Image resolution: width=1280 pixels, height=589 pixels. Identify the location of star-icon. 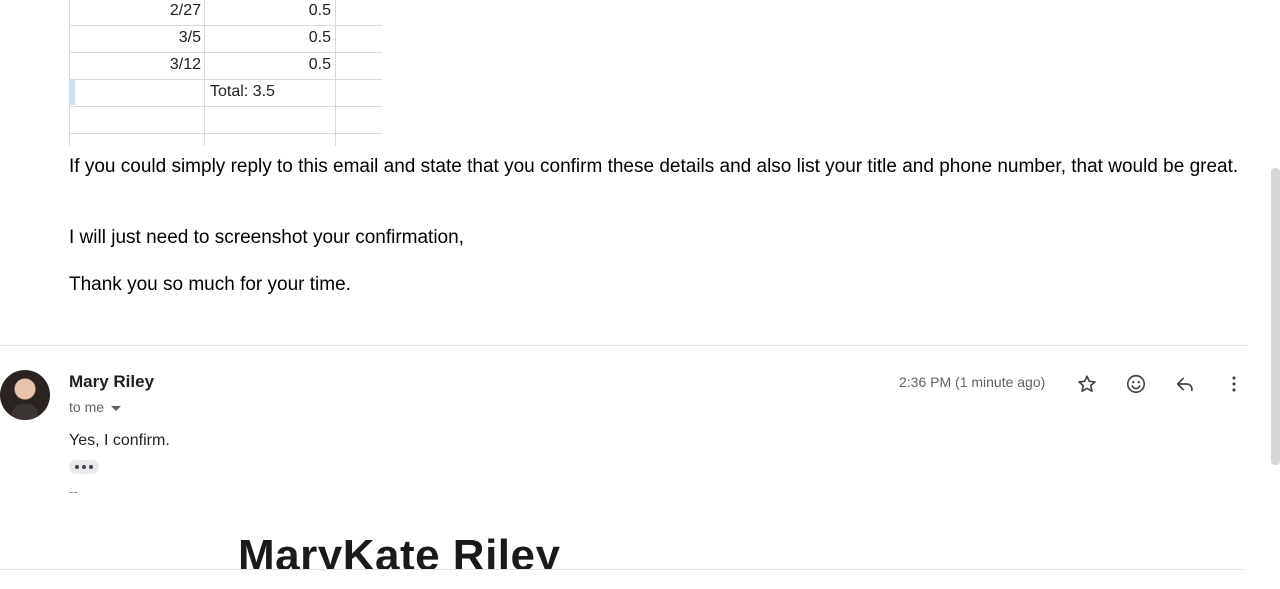
(1087, 383).